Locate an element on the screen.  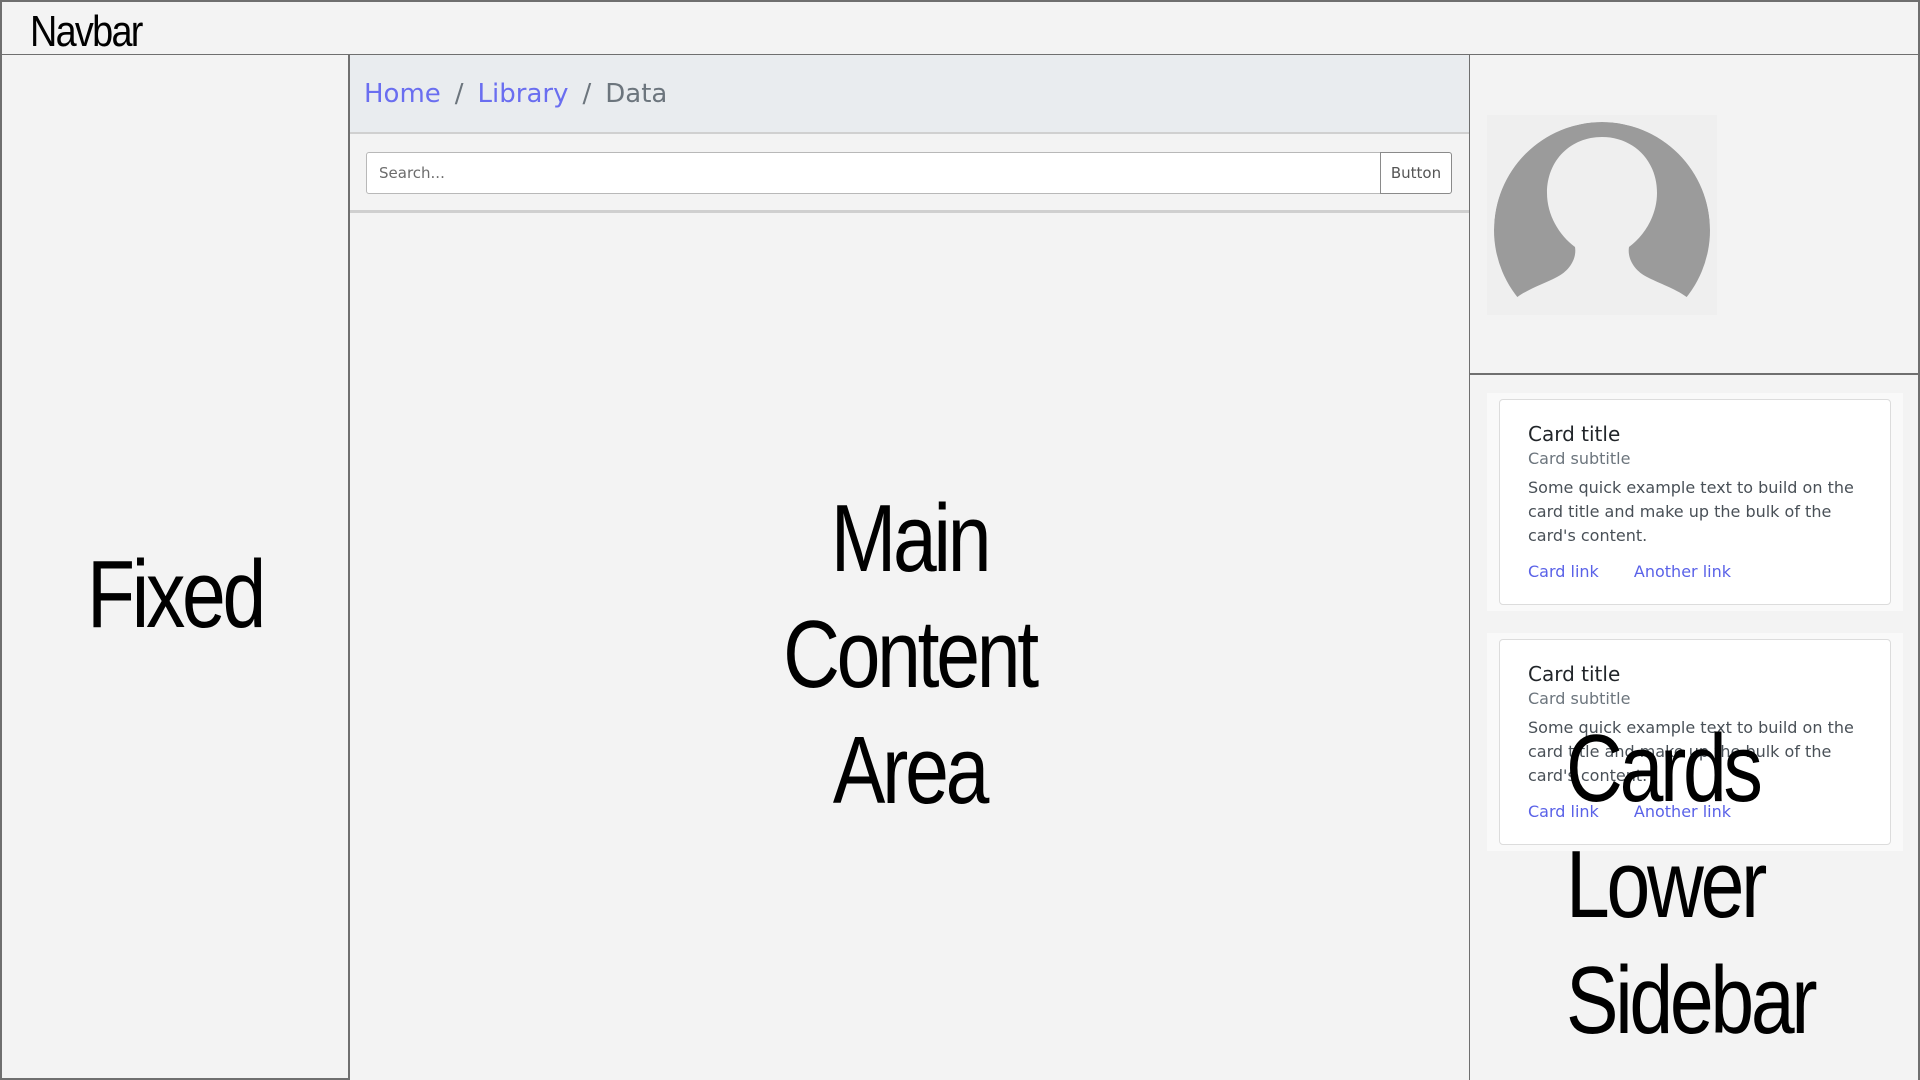
user-avatar-icon is located at coordinates (1602, 215).